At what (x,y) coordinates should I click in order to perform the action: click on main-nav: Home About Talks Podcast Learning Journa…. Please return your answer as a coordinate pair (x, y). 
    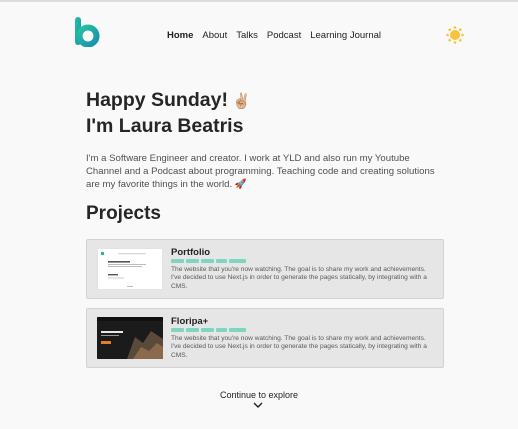
    Looking at the image, I should click on (278, 35).